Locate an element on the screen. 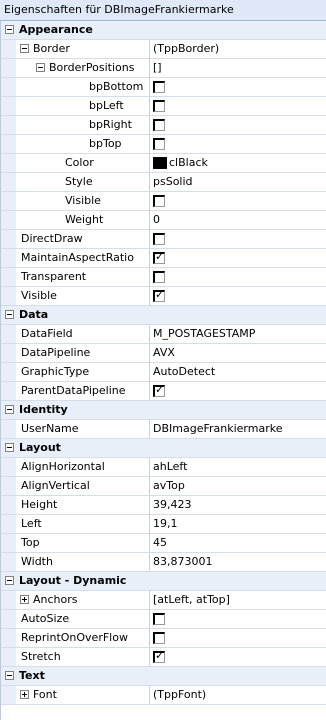  property-row-color: Color clBlack is located at coordinates (163, 163).